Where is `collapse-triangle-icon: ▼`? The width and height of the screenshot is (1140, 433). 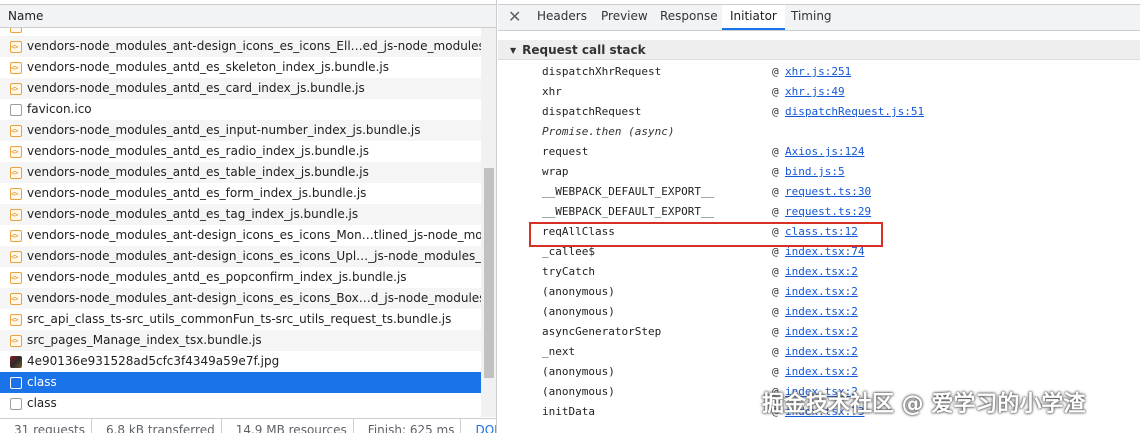 collapse-triangle-icon: ▼ is located at coordinates (513, 50).